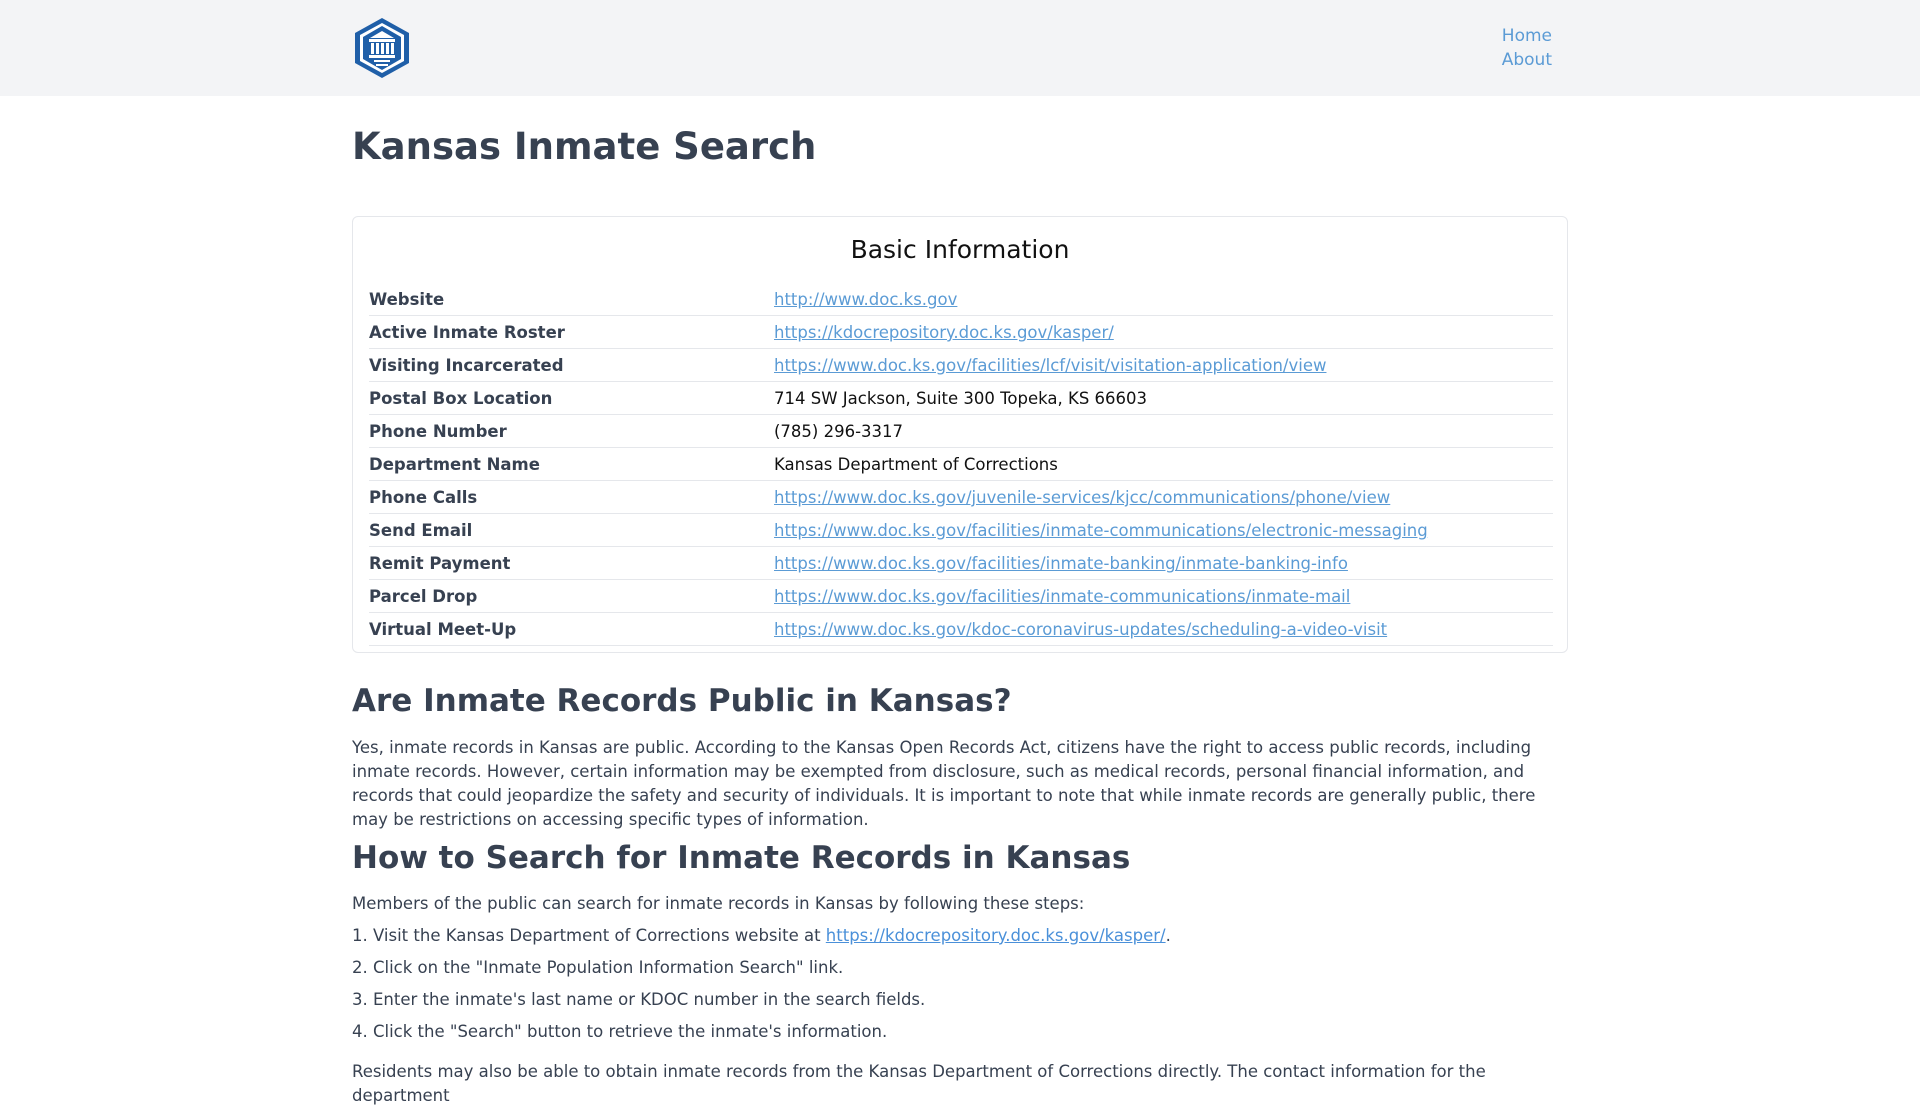  I want to click on info-value: (785) 296-3317, so click(1163, 428).